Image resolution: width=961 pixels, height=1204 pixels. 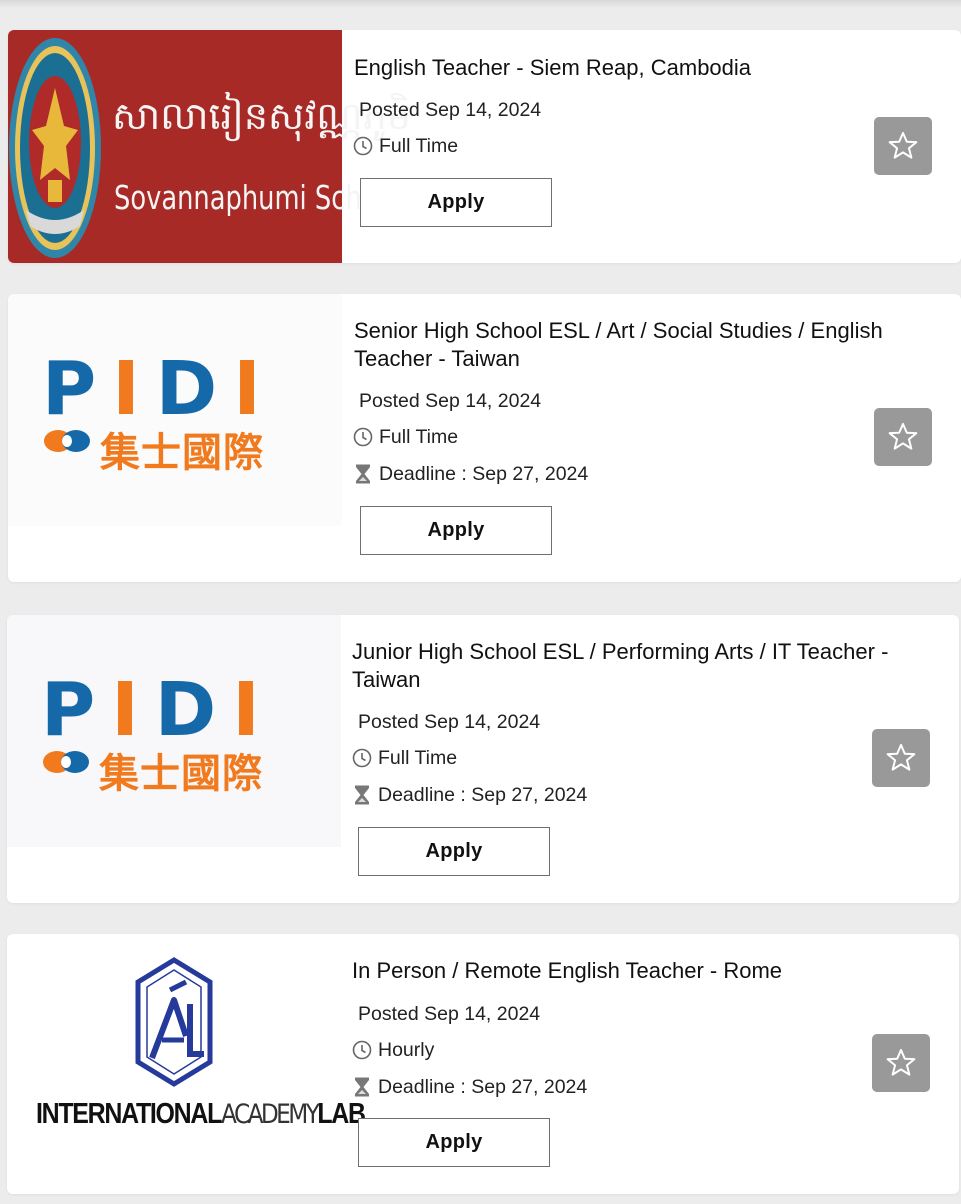 I want to click on ial-logo: INTERNATIONALACADEMYLAB, so click(x=186, y=1064).